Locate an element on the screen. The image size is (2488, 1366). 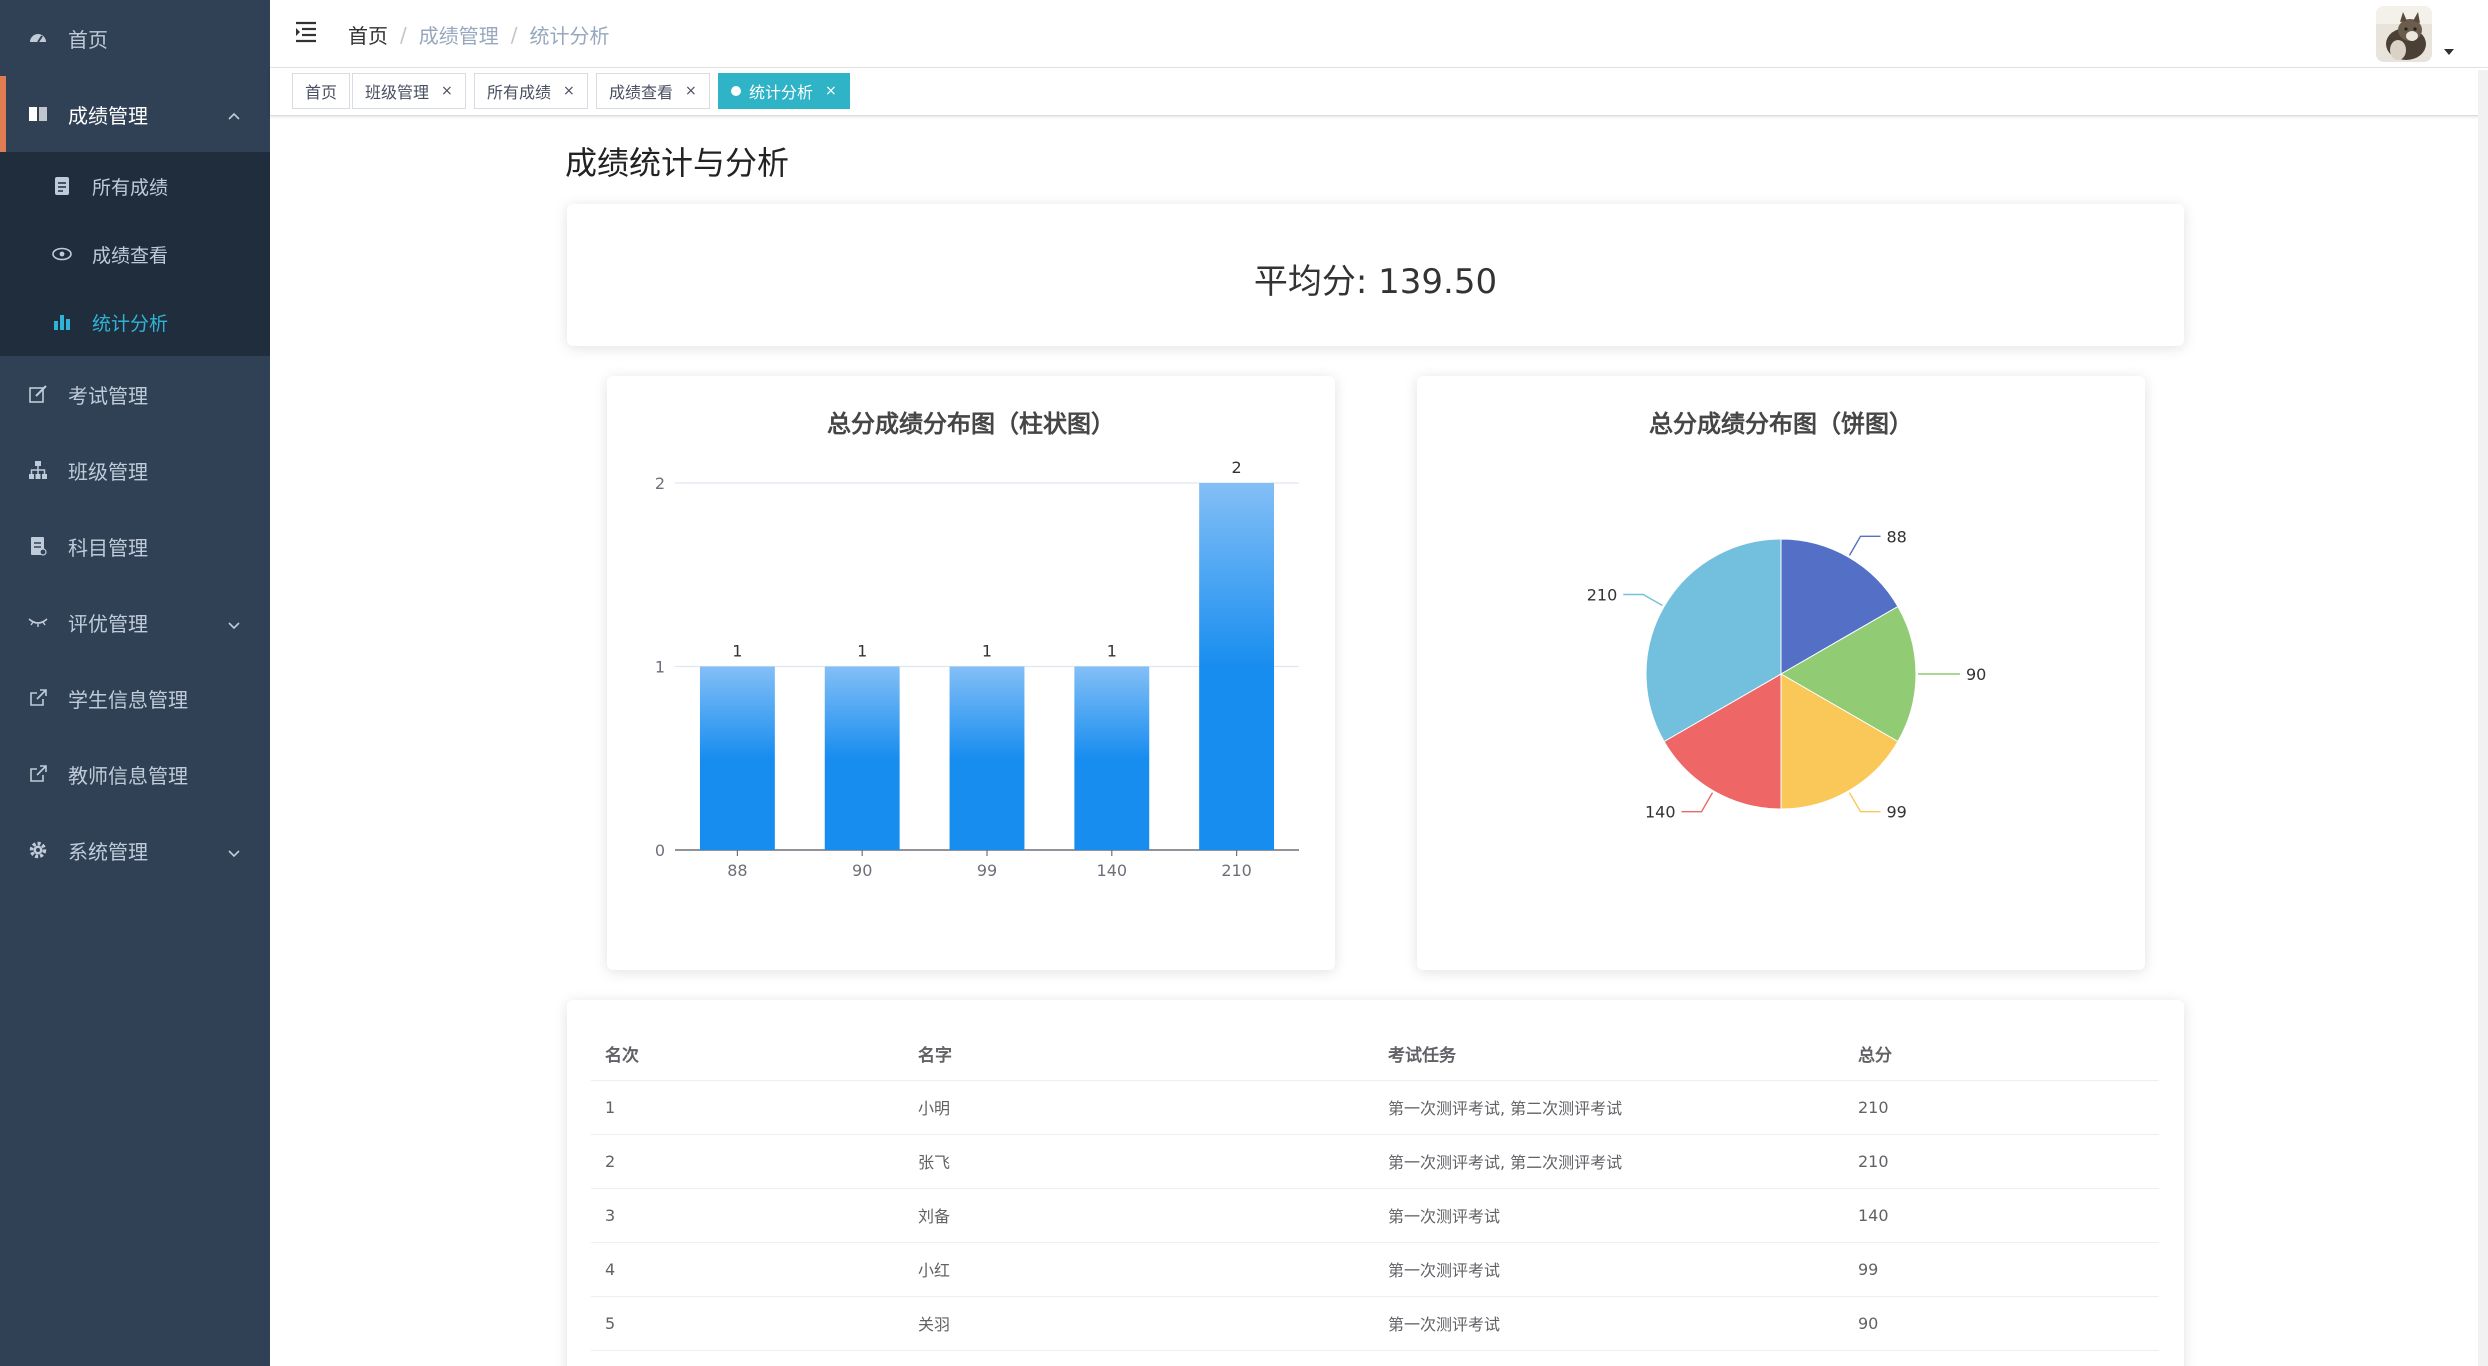
sidebar-item-exam-management: 考试管理 is located at coordinates (135, 394).